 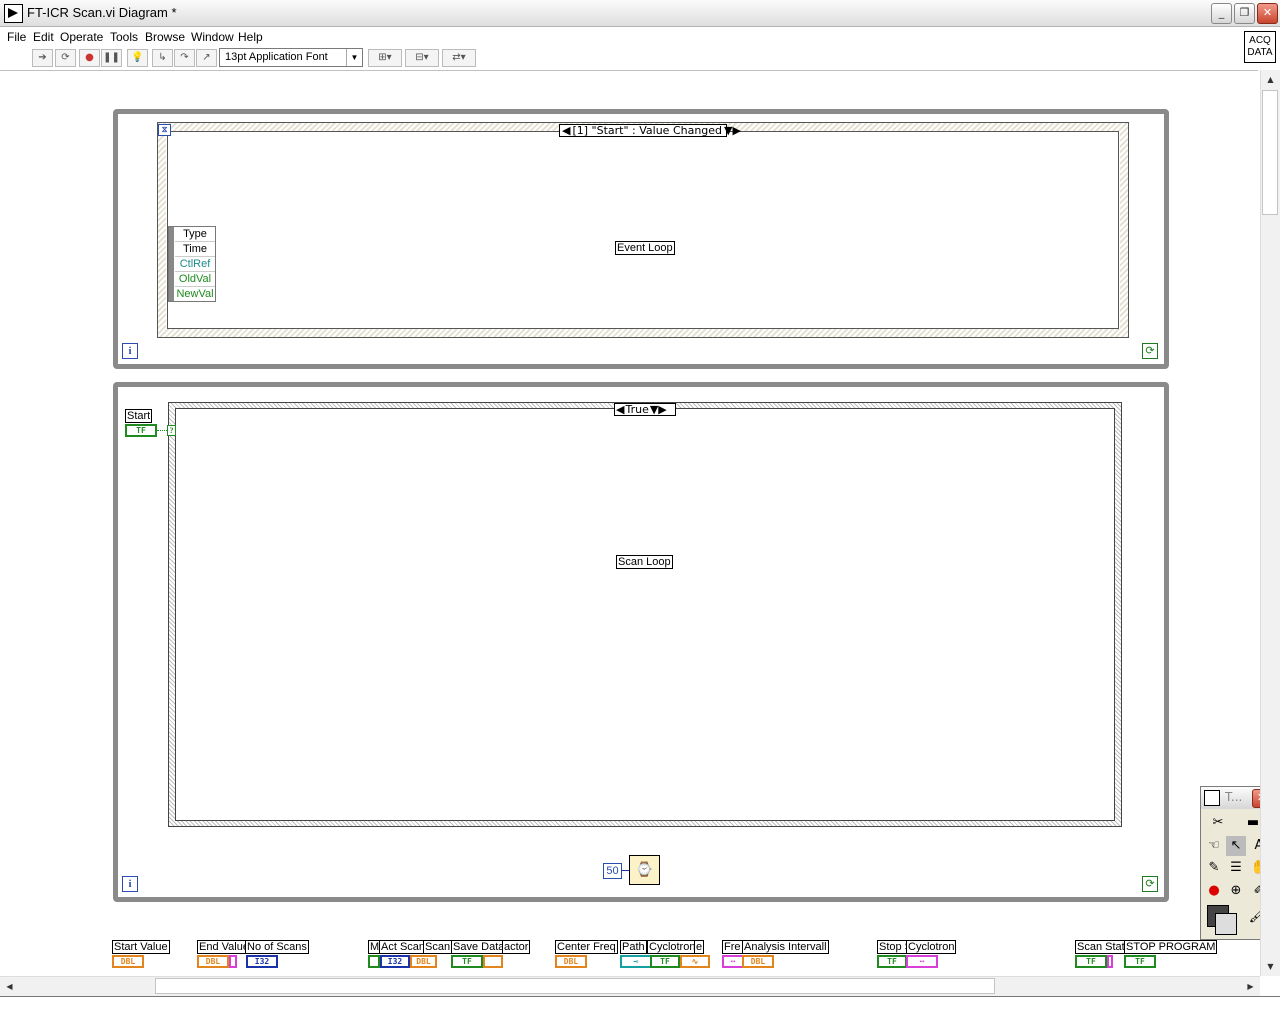 What do you see at coordinates (164, 130) in the screenshot?
I see `timeout-terminal-icon: ⧖` at bounding box center [164, 130].